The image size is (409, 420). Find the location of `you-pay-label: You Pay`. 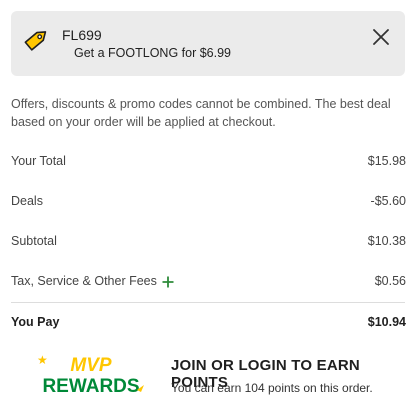

you-pay-label: You Pay is located at coordinates (35, 322).